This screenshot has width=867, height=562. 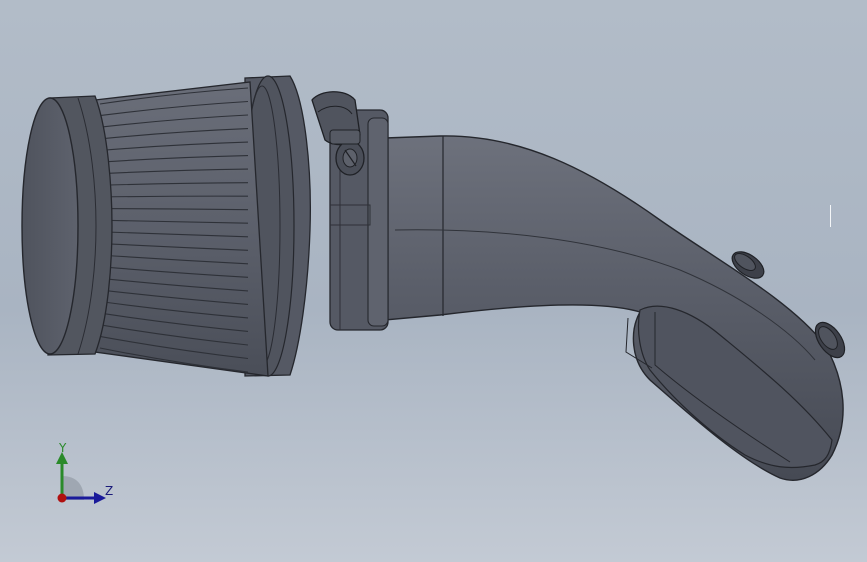 What do you see at coordinates (84, 472) in the screenshot?
I see `view-orientation-triad: Y Z` at bounding box center [84, 472].